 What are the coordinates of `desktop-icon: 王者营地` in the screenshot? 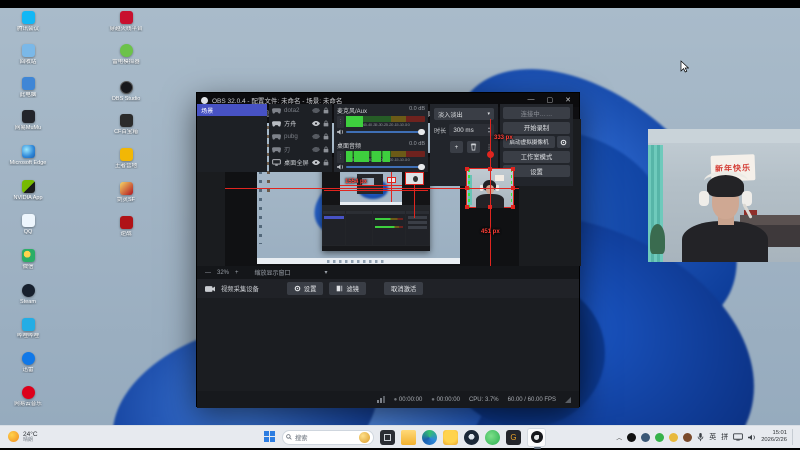 It's located at (126, 158).